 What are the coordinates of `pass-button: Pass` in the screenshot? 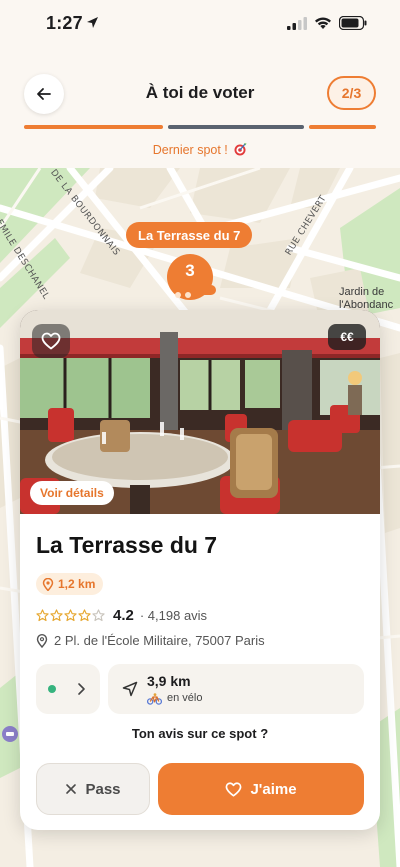 It's located at (93, 789).